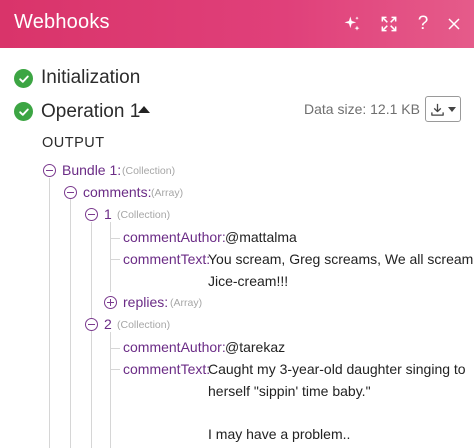 The image size is (474, 448). What do you see at coordinates (255, 347) in the screenshot?
I see `comment-author-value: @tarekaz` at bounding box center [255, 347].